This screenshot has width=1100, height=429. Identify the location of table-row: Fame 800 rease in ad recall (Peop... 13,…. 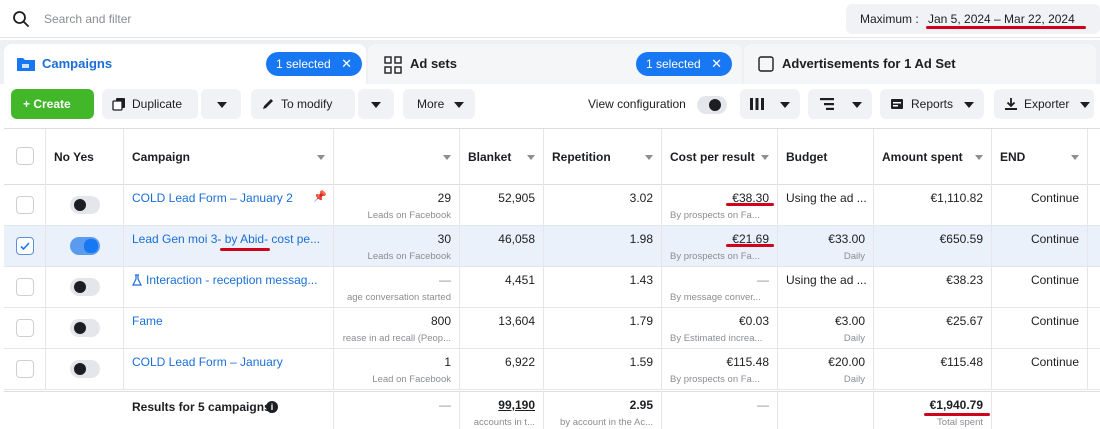
(552, 328).